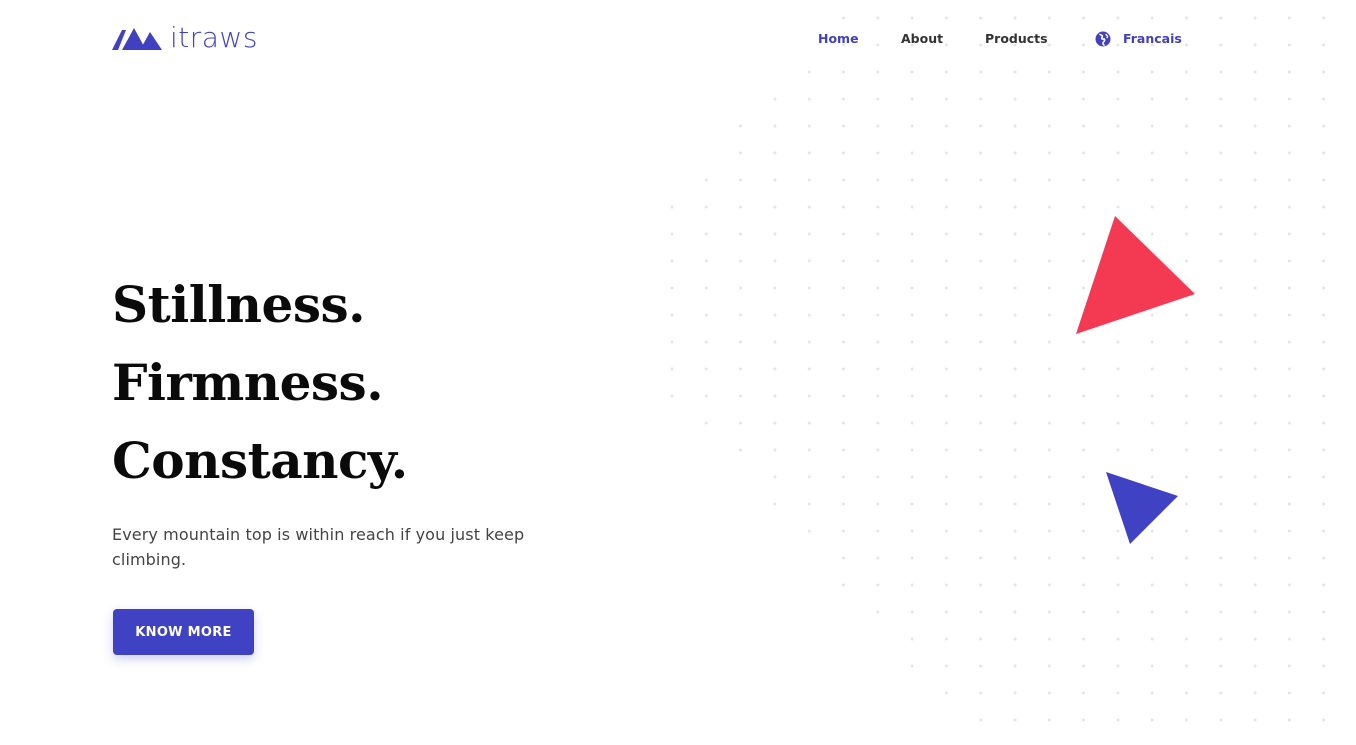 This screenshot has width=1356, height=745. Describe the element at coordinates (239, 304) in the screenshot. I see `headline-line-1: Stillness.` at that location.